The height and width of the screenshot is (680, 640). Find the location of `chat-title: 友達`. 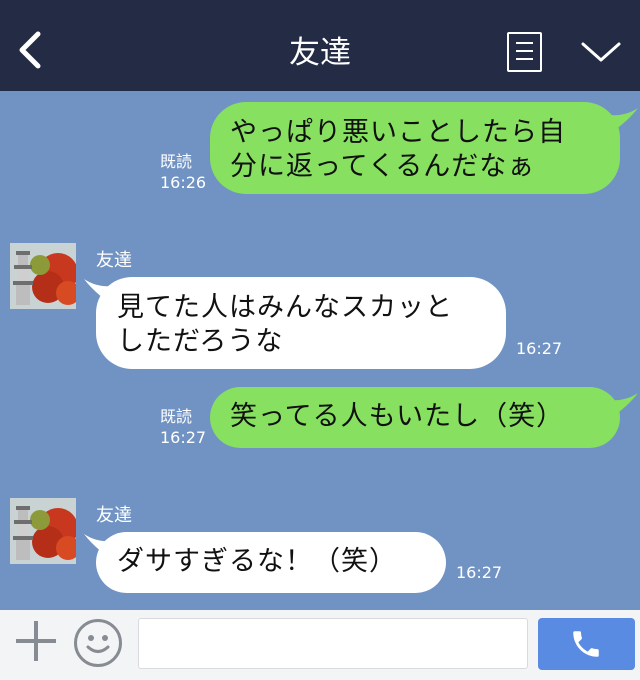

chat-title: 友達 is located at coordinates (320, 53).